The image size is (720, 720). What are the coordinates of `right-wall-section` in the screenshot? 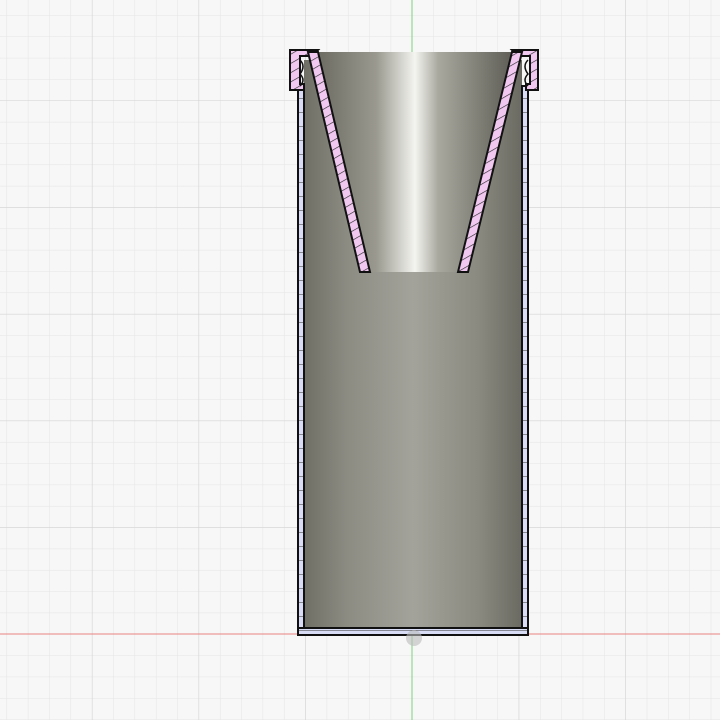 It's located at (525, 360).